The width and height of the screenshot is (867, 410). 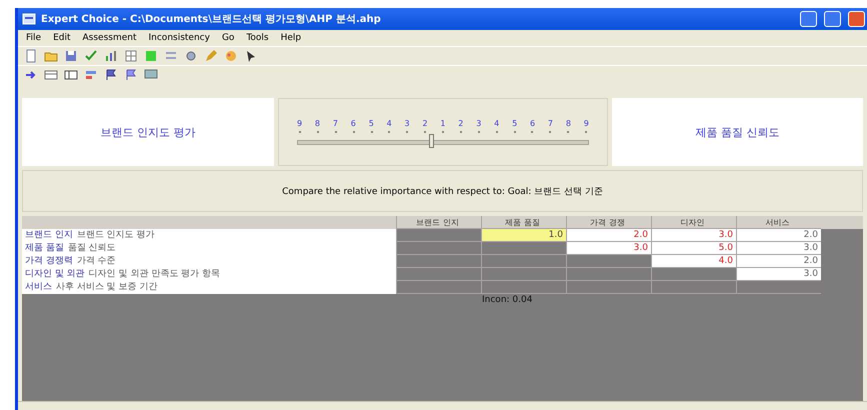 What do you see at coordinates (179, 38) in the screenshot?
I see `menu-item: Inconsistency` at bounding box center [179, 38].